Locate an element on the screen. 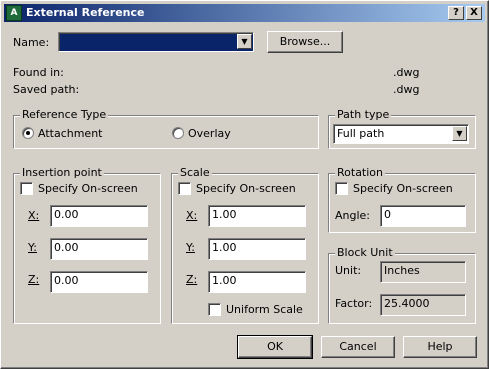 Image resolution: width=489 pixels, height=369 pixels. scale-y-input: 1.00 is located at coordinates (257, 249).